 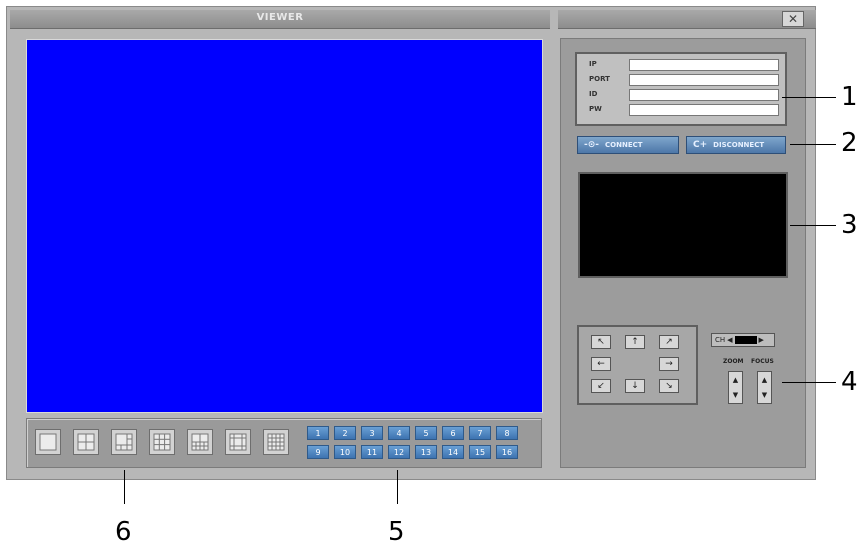 What do you see at coordinates (704, 65) in the screenshot?
I see `ip-input` at bounding box center [704, 65].